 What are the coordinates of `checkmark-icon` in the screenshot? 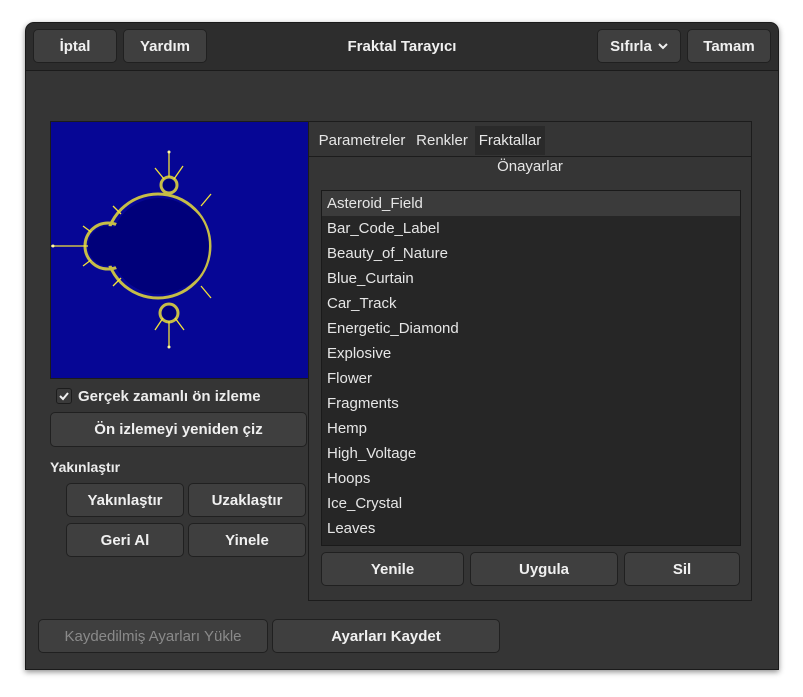 It's located at (64, 396).